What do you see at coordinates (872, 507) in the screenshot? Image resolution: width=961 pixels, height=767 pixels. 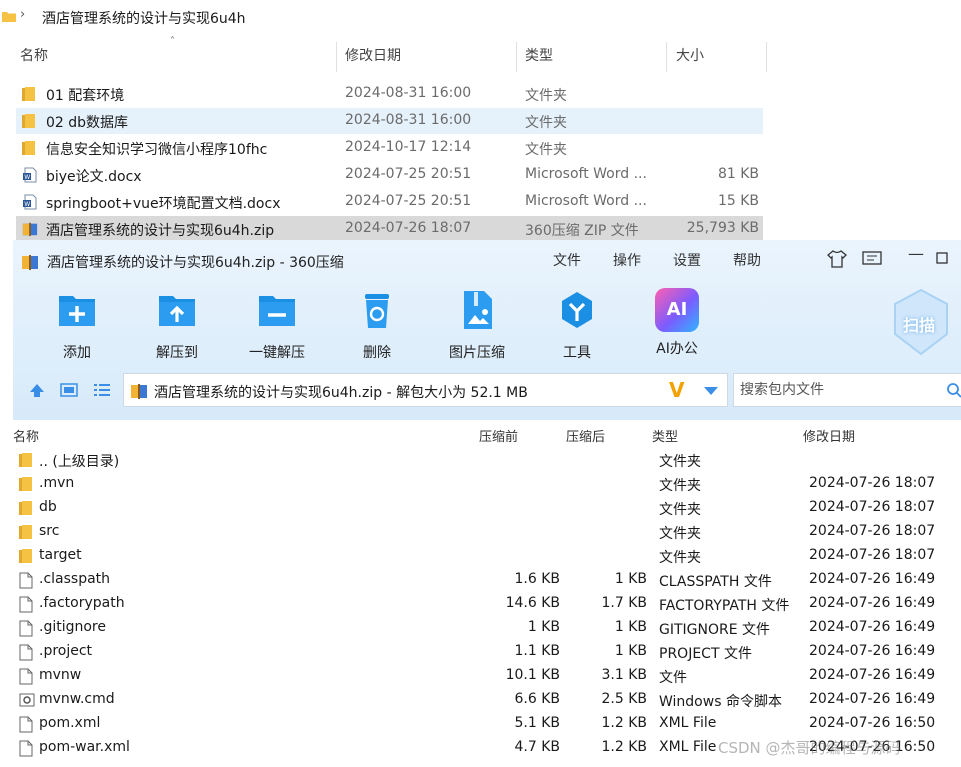 I see `archive-modified: 2024-07-26 18:07` at bounding box center [872, 507].